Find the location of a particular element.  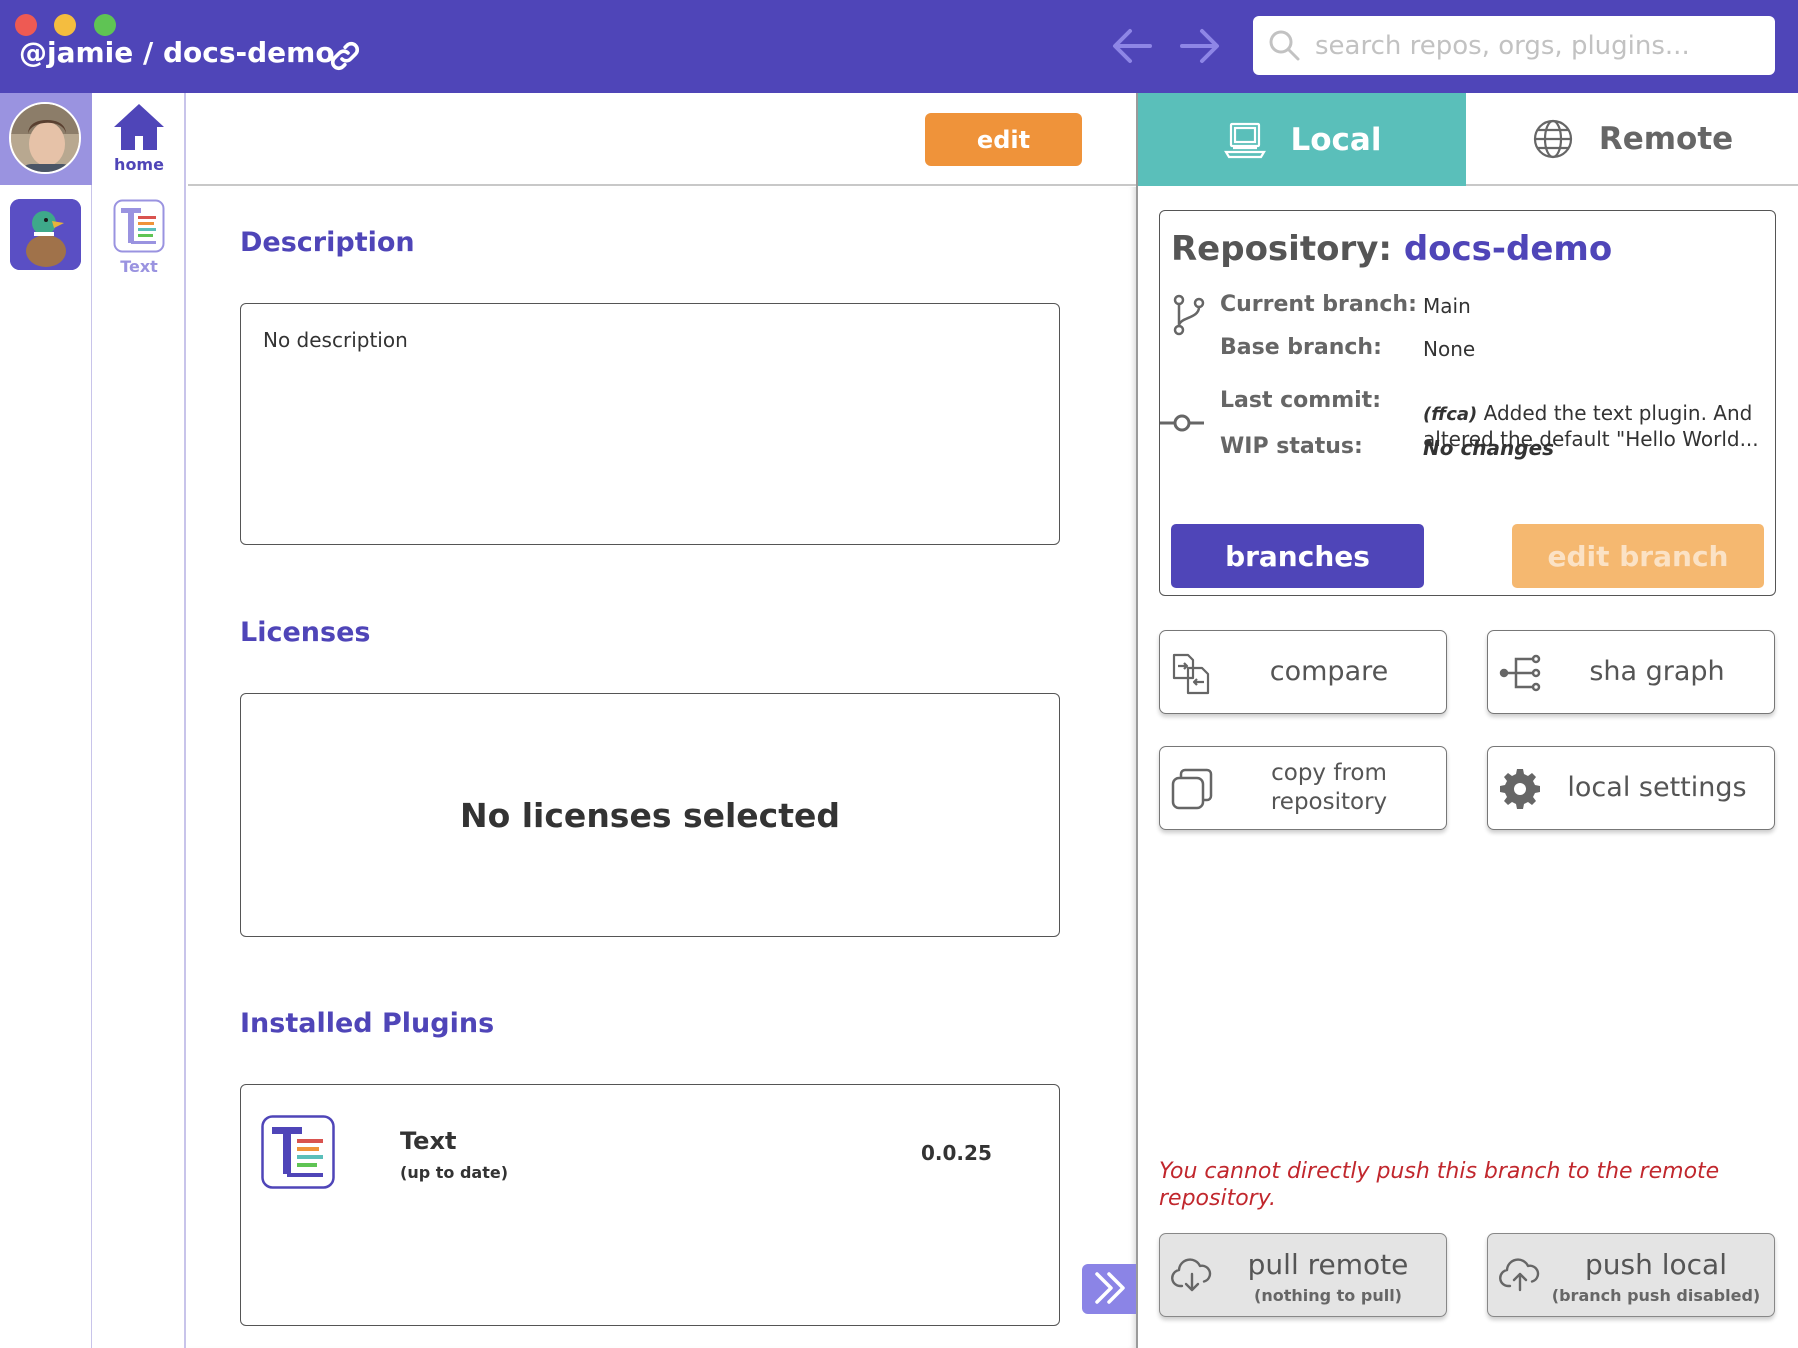

double-chevron-right-icon is located at coordinates (1110, 1287).